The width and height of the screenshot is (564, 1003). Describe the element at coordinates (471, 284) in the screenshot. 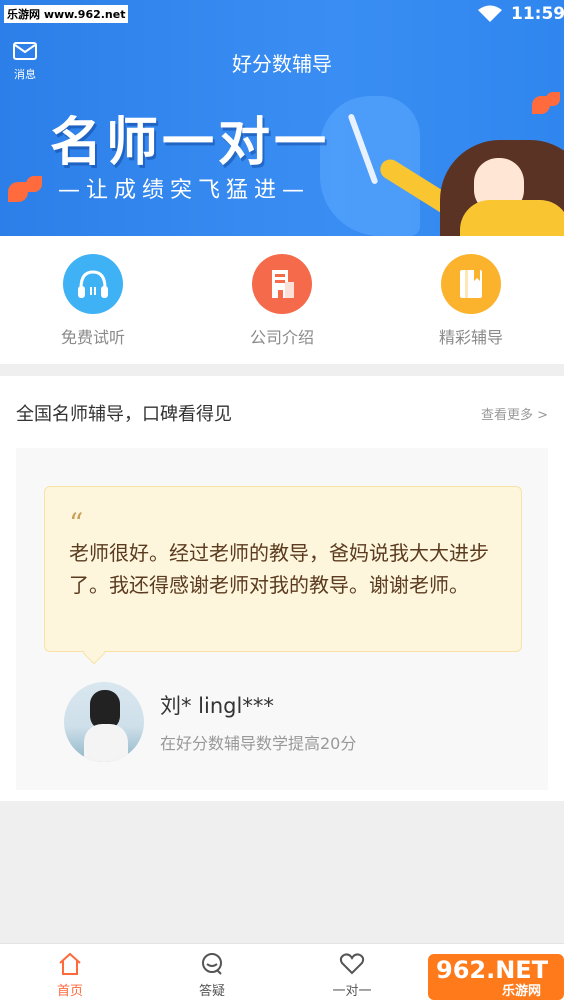

I see `book-icon` at that location.